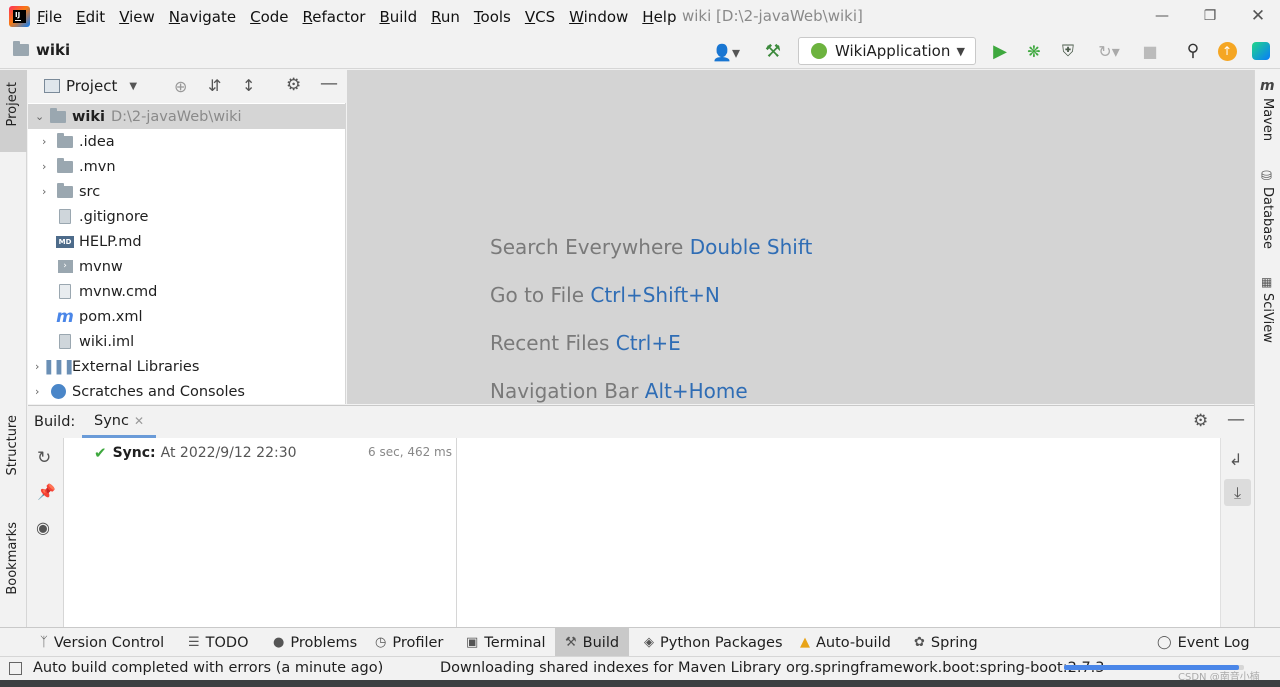 The image size is (1280, 687). What do you see at coordinates (90, 86) in the screenshot?
I see `project-view-select: Project ▼` at bounding box center [90, 86].